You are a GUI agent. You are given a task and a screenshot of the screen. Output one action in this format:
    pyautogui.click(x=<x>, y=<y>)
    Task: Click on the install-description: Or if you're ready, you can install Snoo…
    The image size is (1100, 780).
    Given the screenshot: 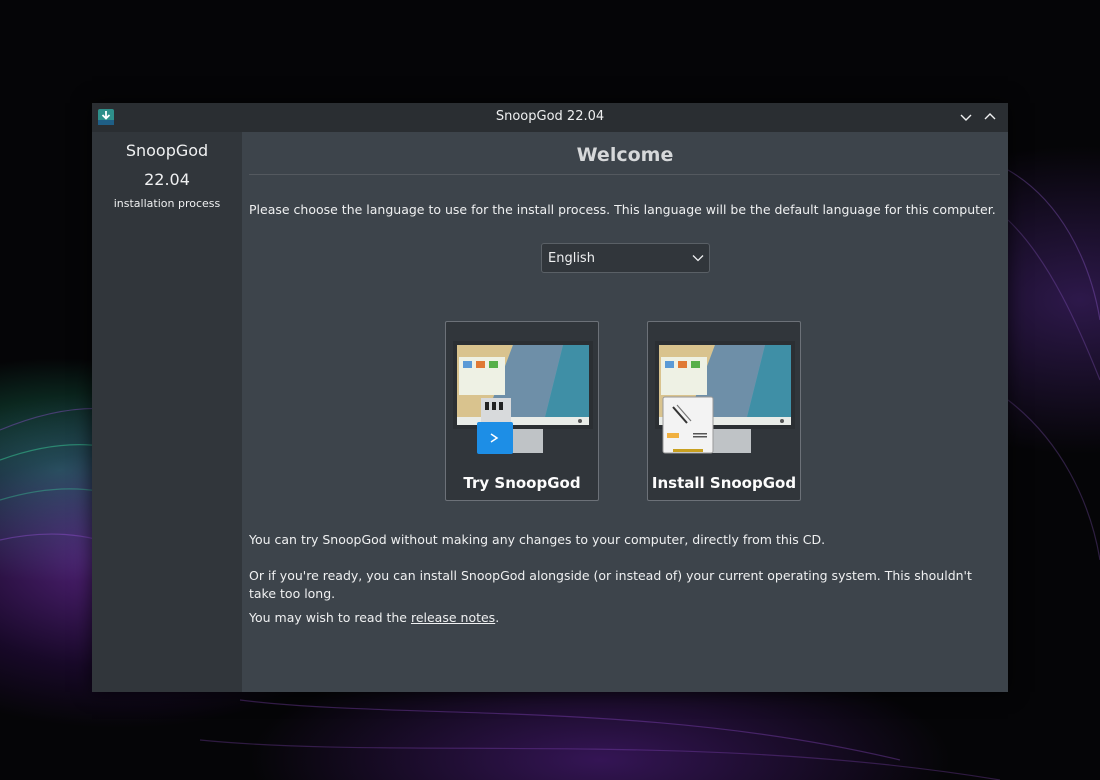 What is the action you would take?
    pyautogui.click(x=610, y=584)
    